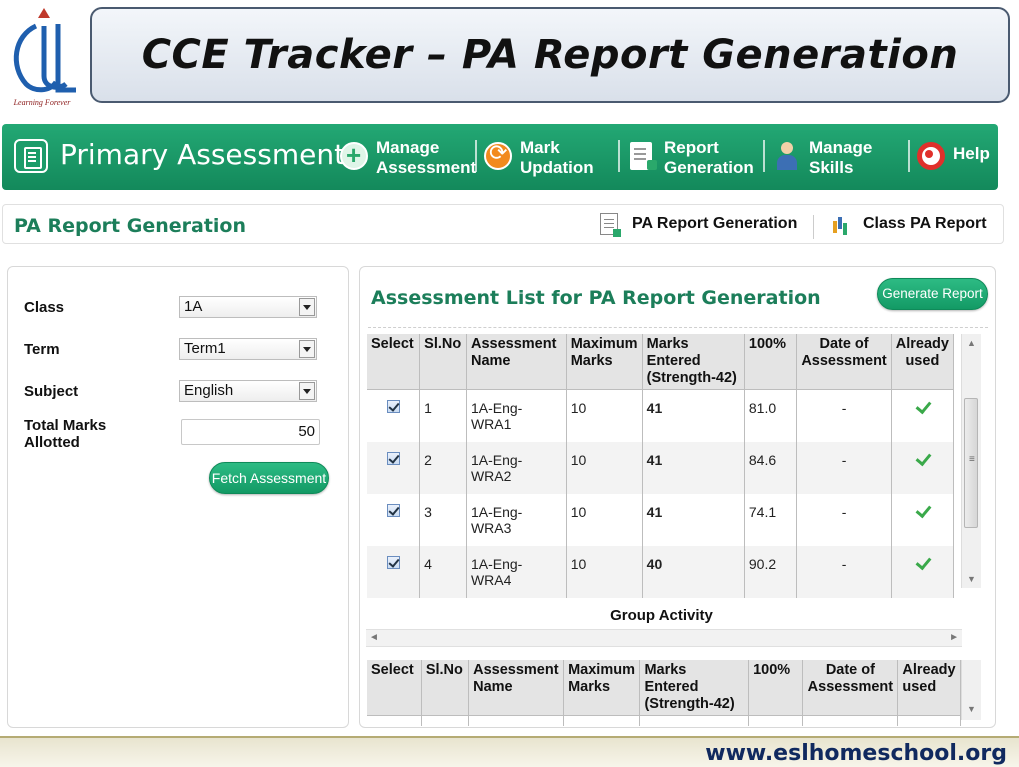 This screenshot has width=1019, height=767. What do you see at coordinates (771, 415) in the screenshot?
I see `cell-percent: 81.0` at bounding box center [771, 415].